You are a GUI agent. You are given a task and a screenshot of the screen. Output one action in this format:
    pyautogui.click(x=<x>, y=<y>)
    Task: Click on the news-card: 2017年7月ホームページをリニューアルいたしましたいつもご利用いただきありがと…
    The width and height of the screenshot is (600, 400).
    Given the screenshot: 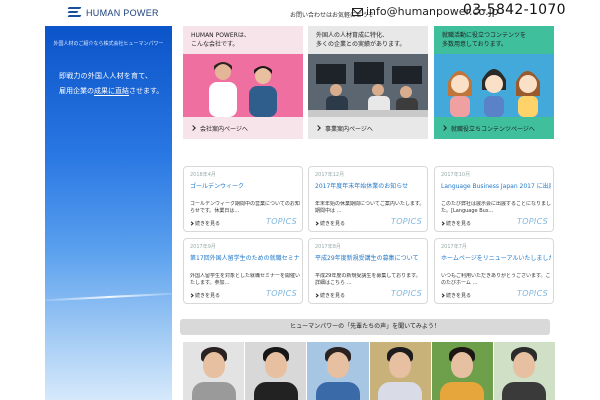 What is the action you would take?
    pyautogui.click(x=494, y=271)
    